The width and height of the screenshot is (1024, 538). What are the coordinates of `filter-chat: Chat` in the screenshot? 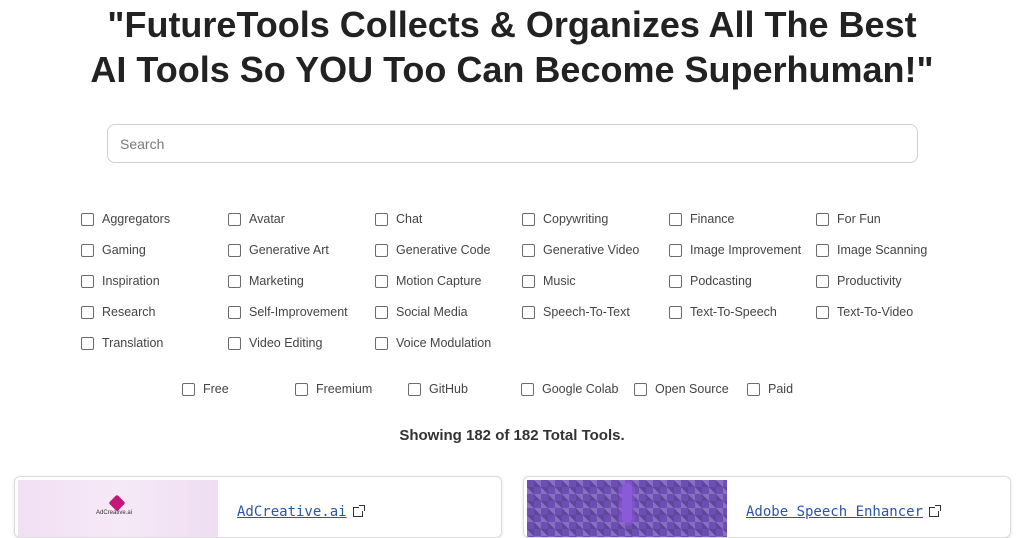 It's located at (448, 219).